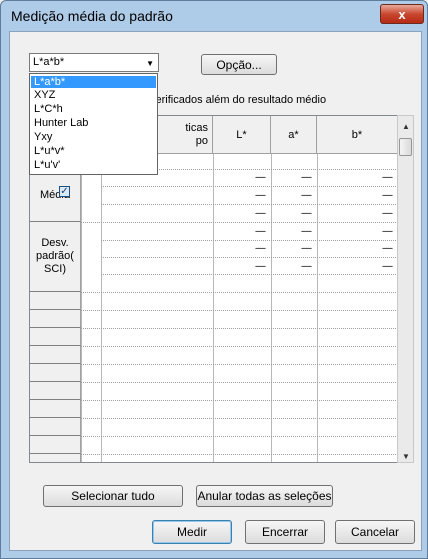  I want to click on header-text-2: po, so click(201, 140).